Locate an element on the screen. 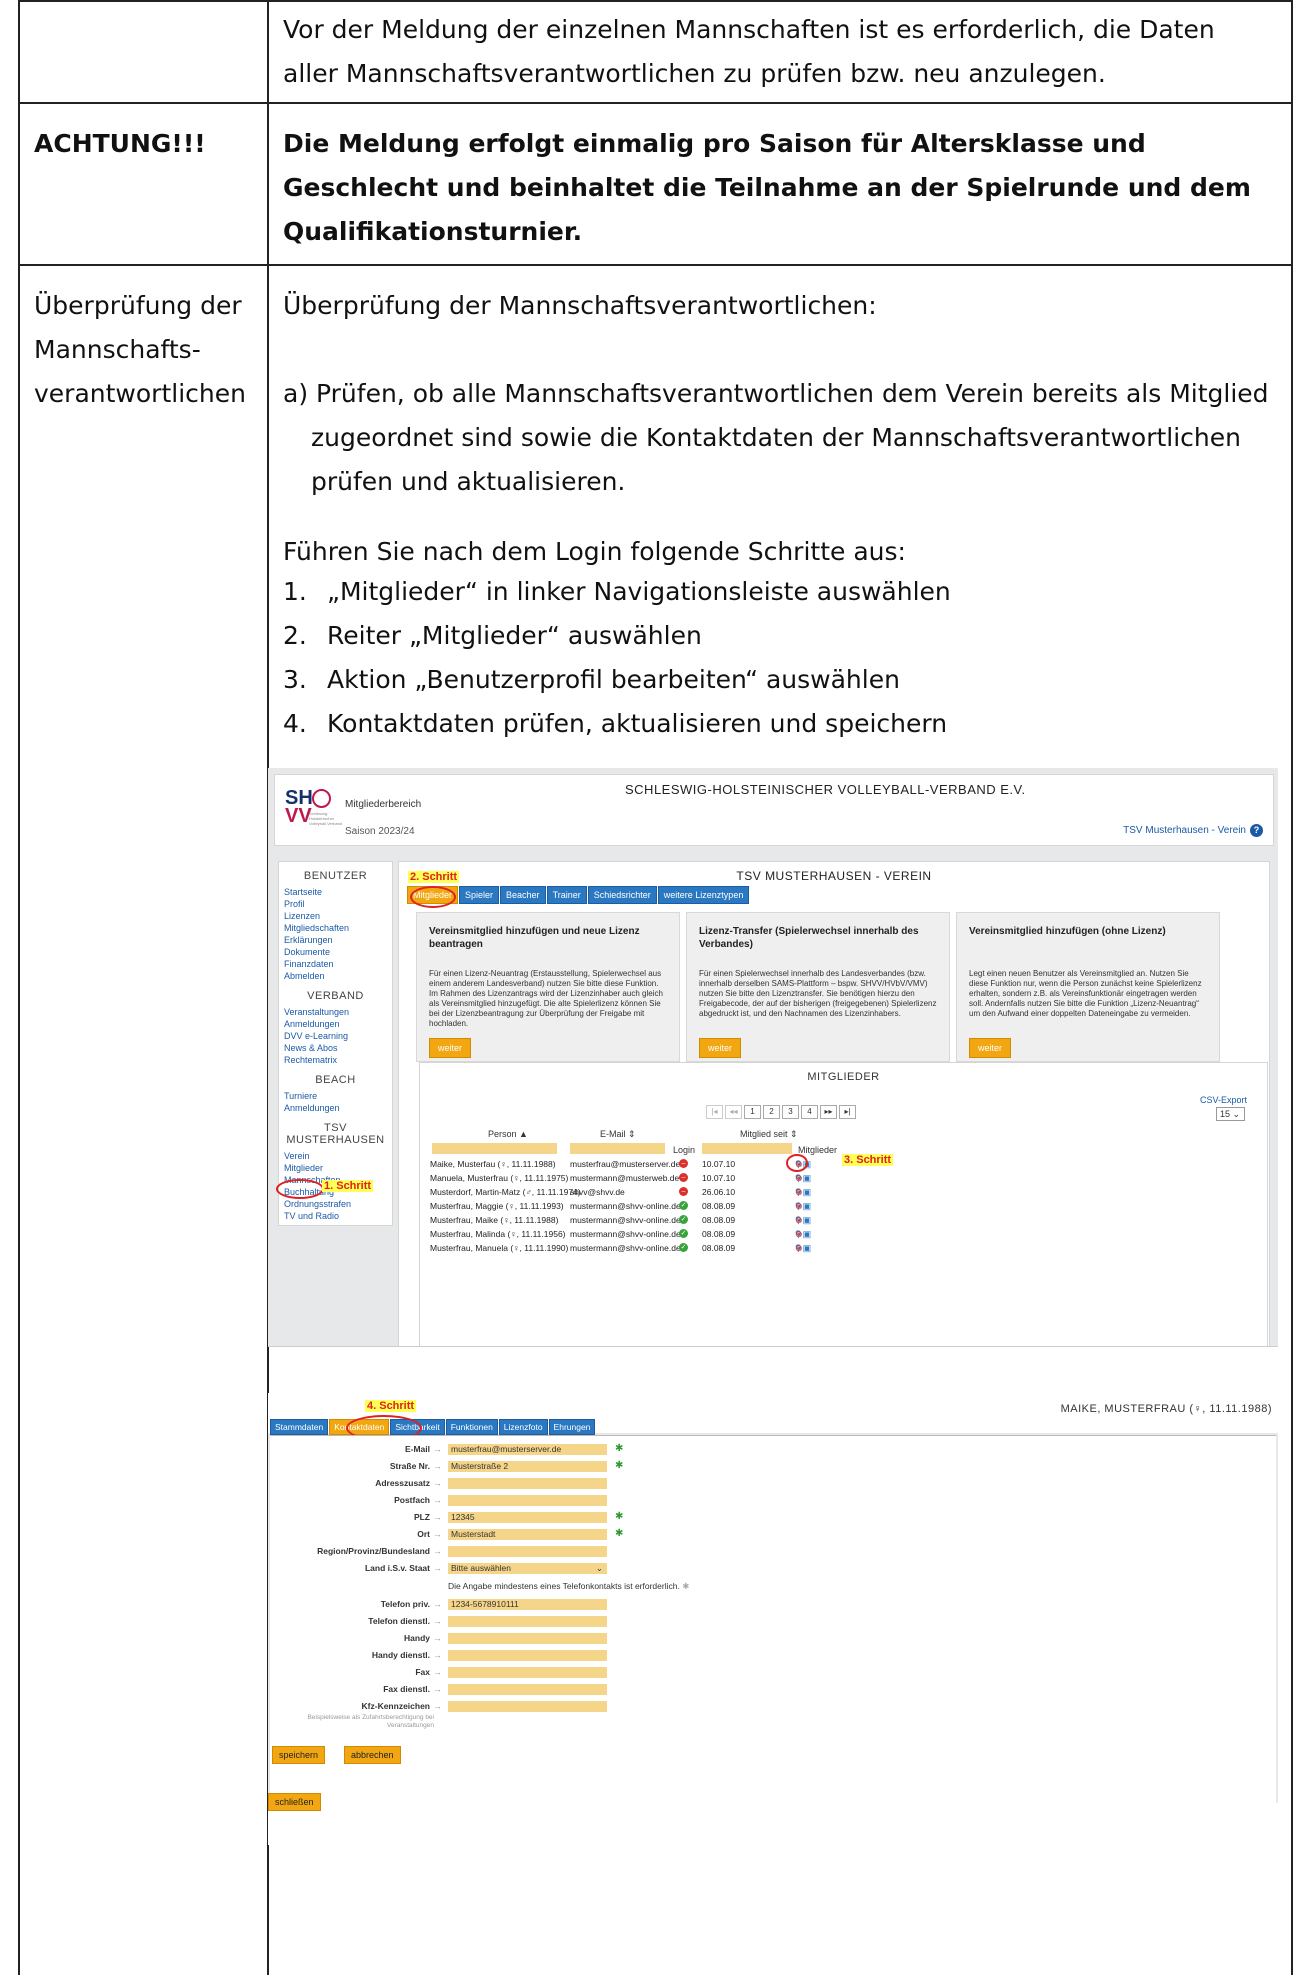  sidebar-item-finanzdaten: Finanzdaten is located at coordinates (335, 964).